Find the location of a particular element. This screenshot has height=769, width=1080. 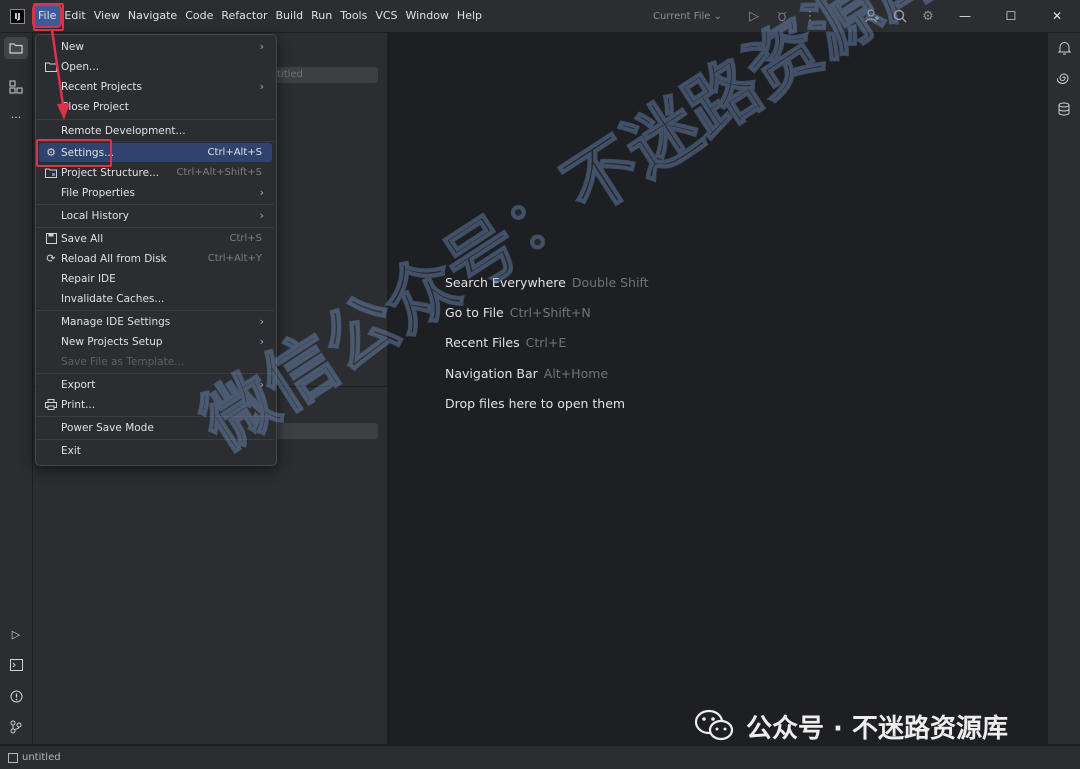

menu-build: Build is located at coordinates (290, 16).